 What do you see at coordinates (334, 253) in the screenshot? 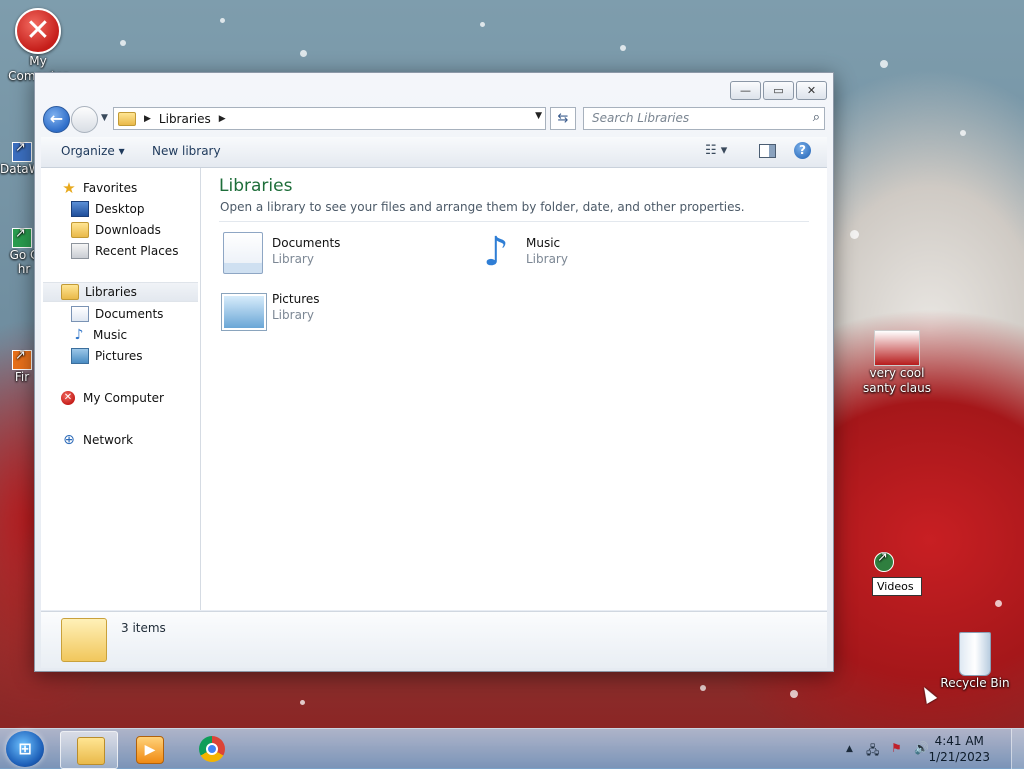
I see `library-item-documents: Documents Library` at bounding box center [334, 253].